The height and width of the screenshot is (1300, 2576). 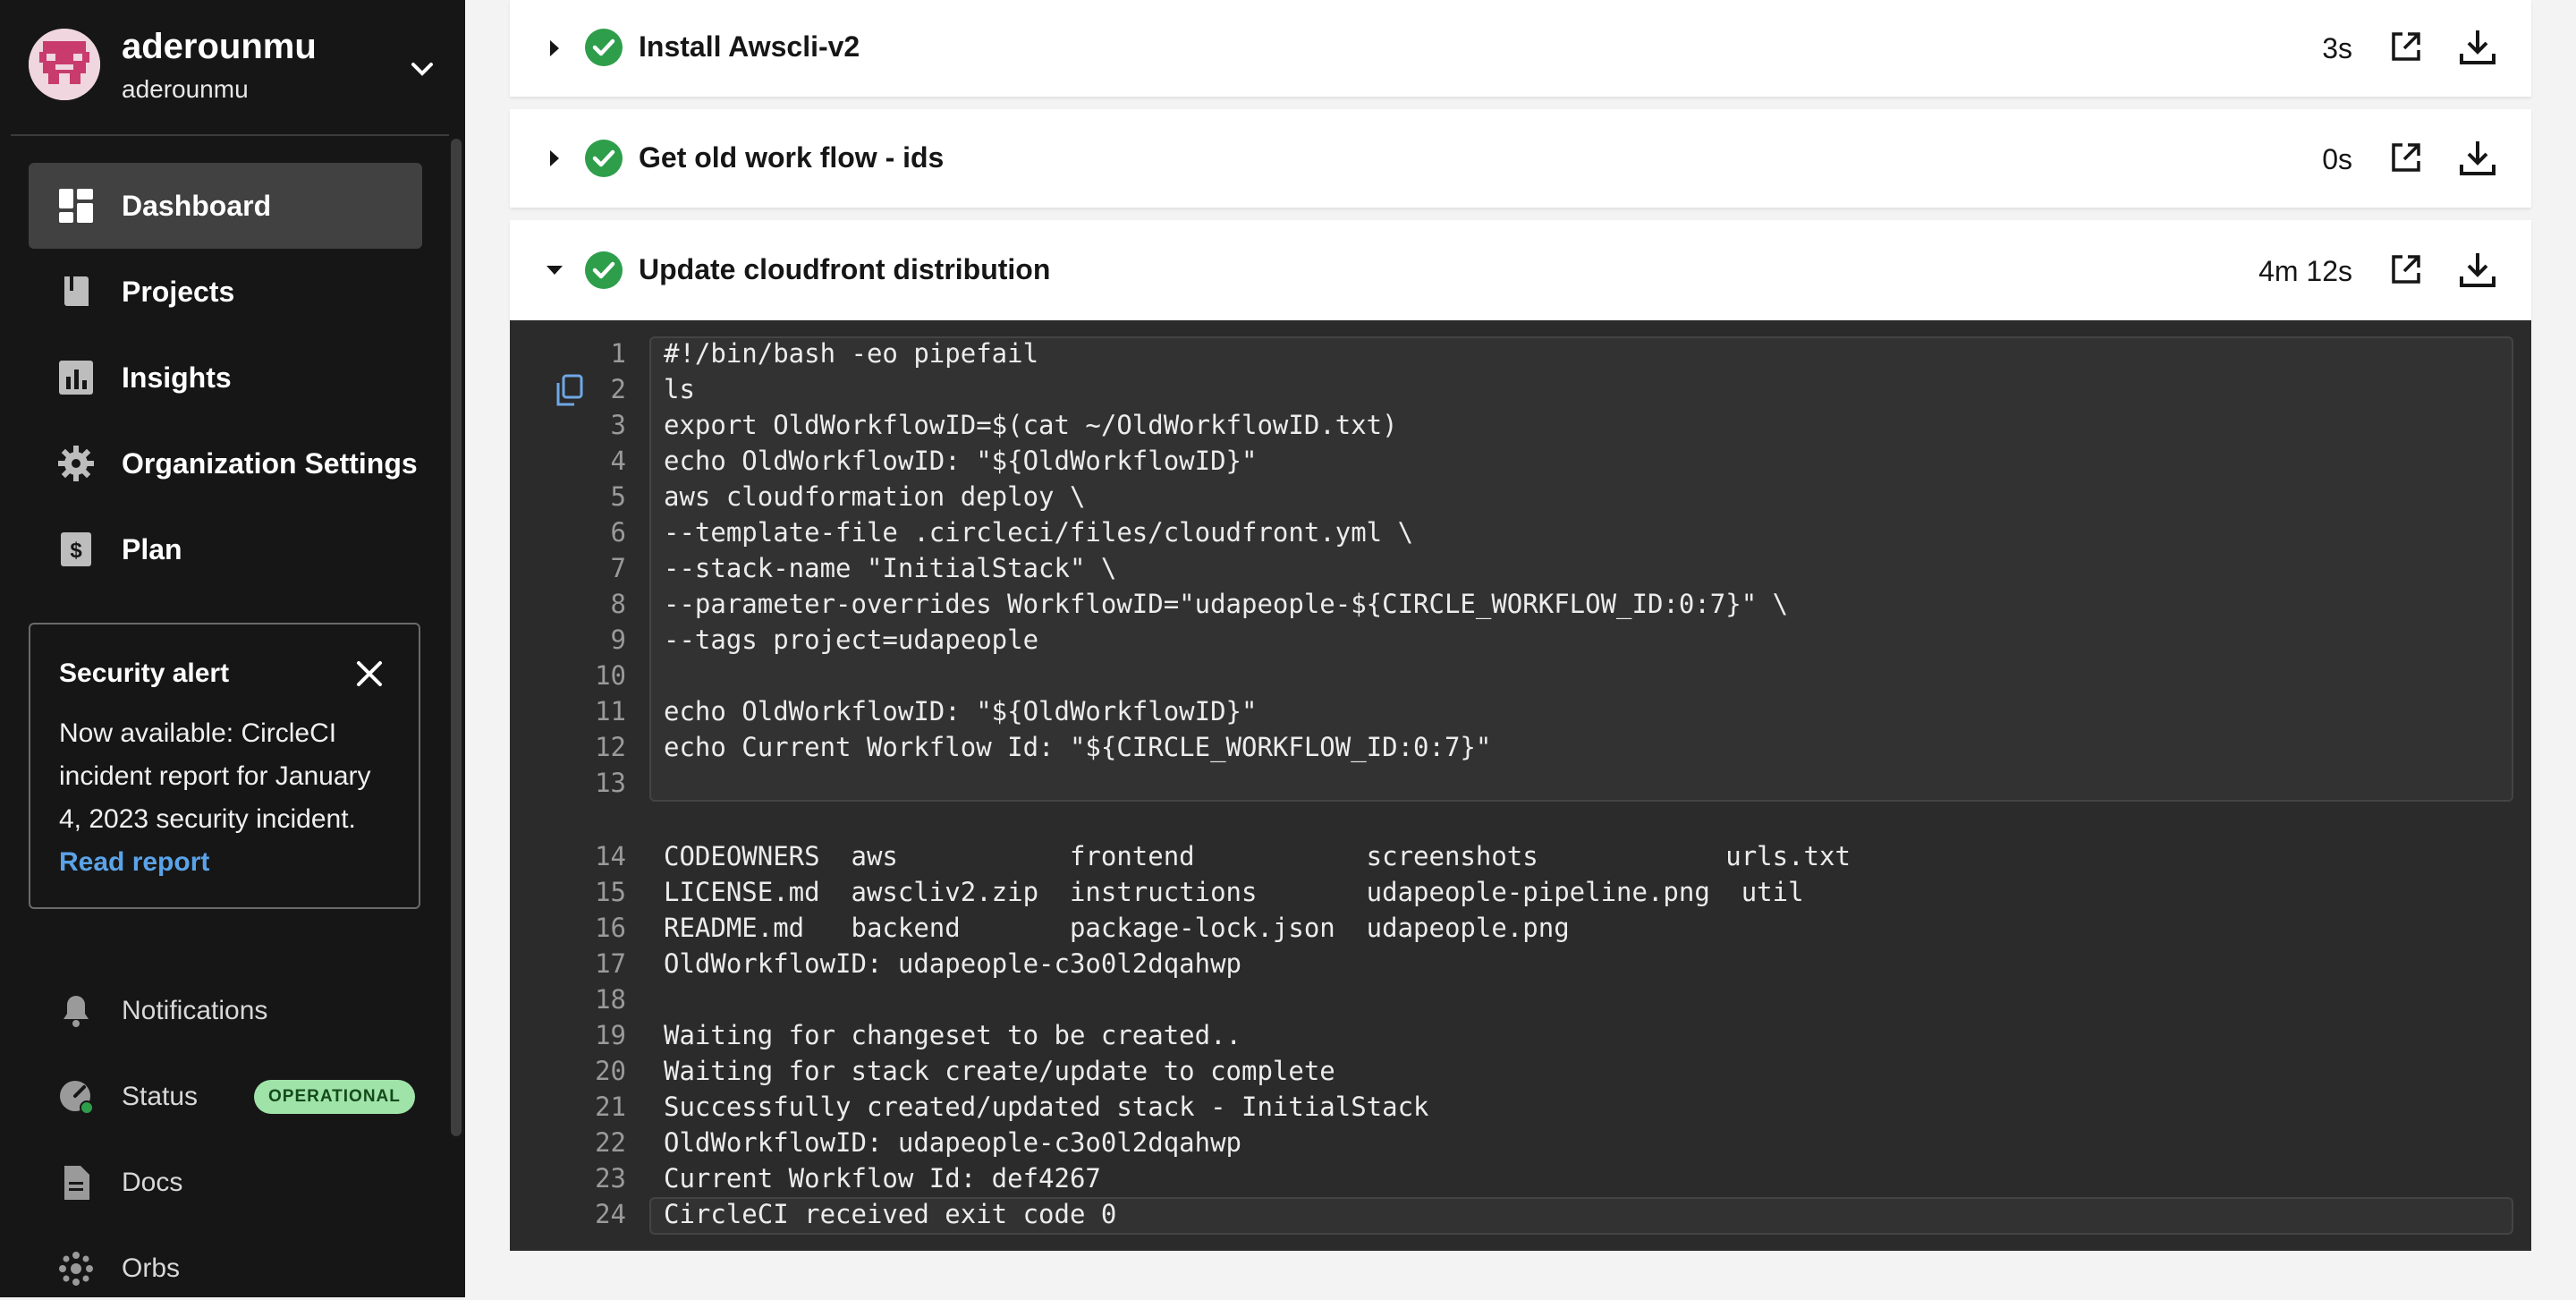 What do you see at coordinates (1520, 48) in the screenshot?
I see `step-install-awscli: Install Awscli-v2 3s` at bounding box center [1520, 48].